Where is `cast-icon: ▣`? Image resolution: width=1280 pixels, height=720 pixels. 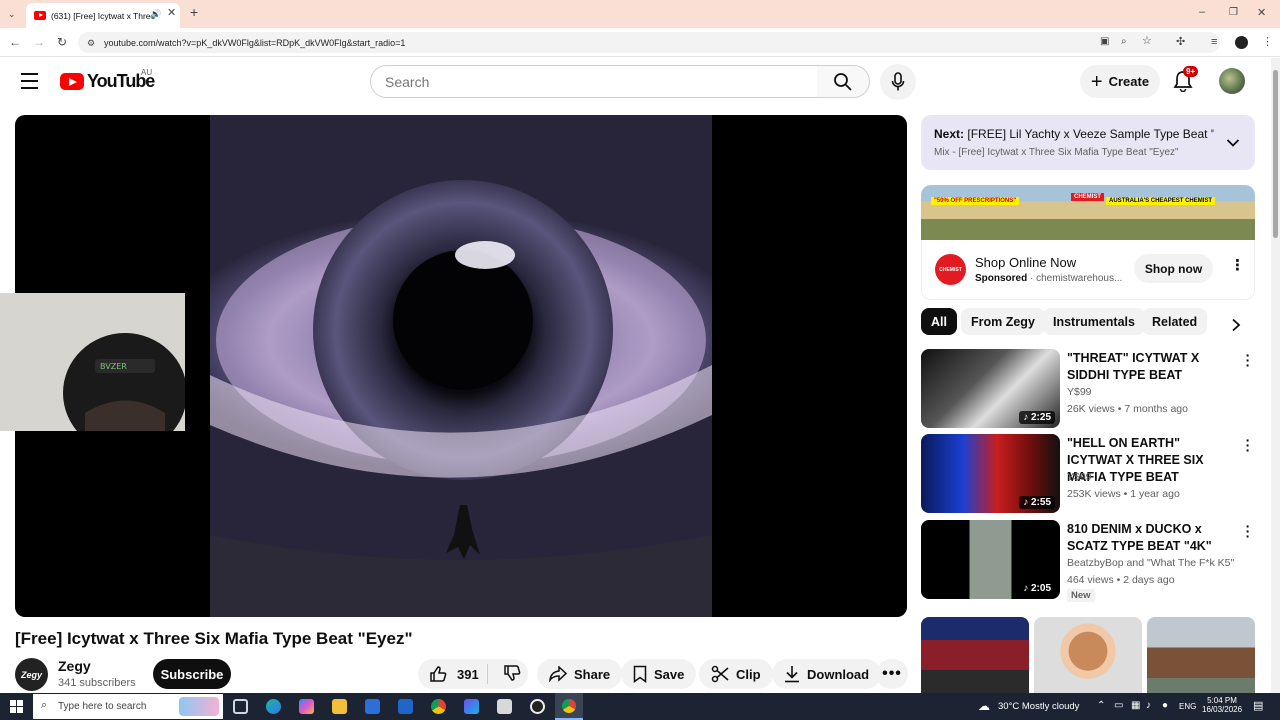 cast-icon: ▣ is located at coordinates (1104, 42).